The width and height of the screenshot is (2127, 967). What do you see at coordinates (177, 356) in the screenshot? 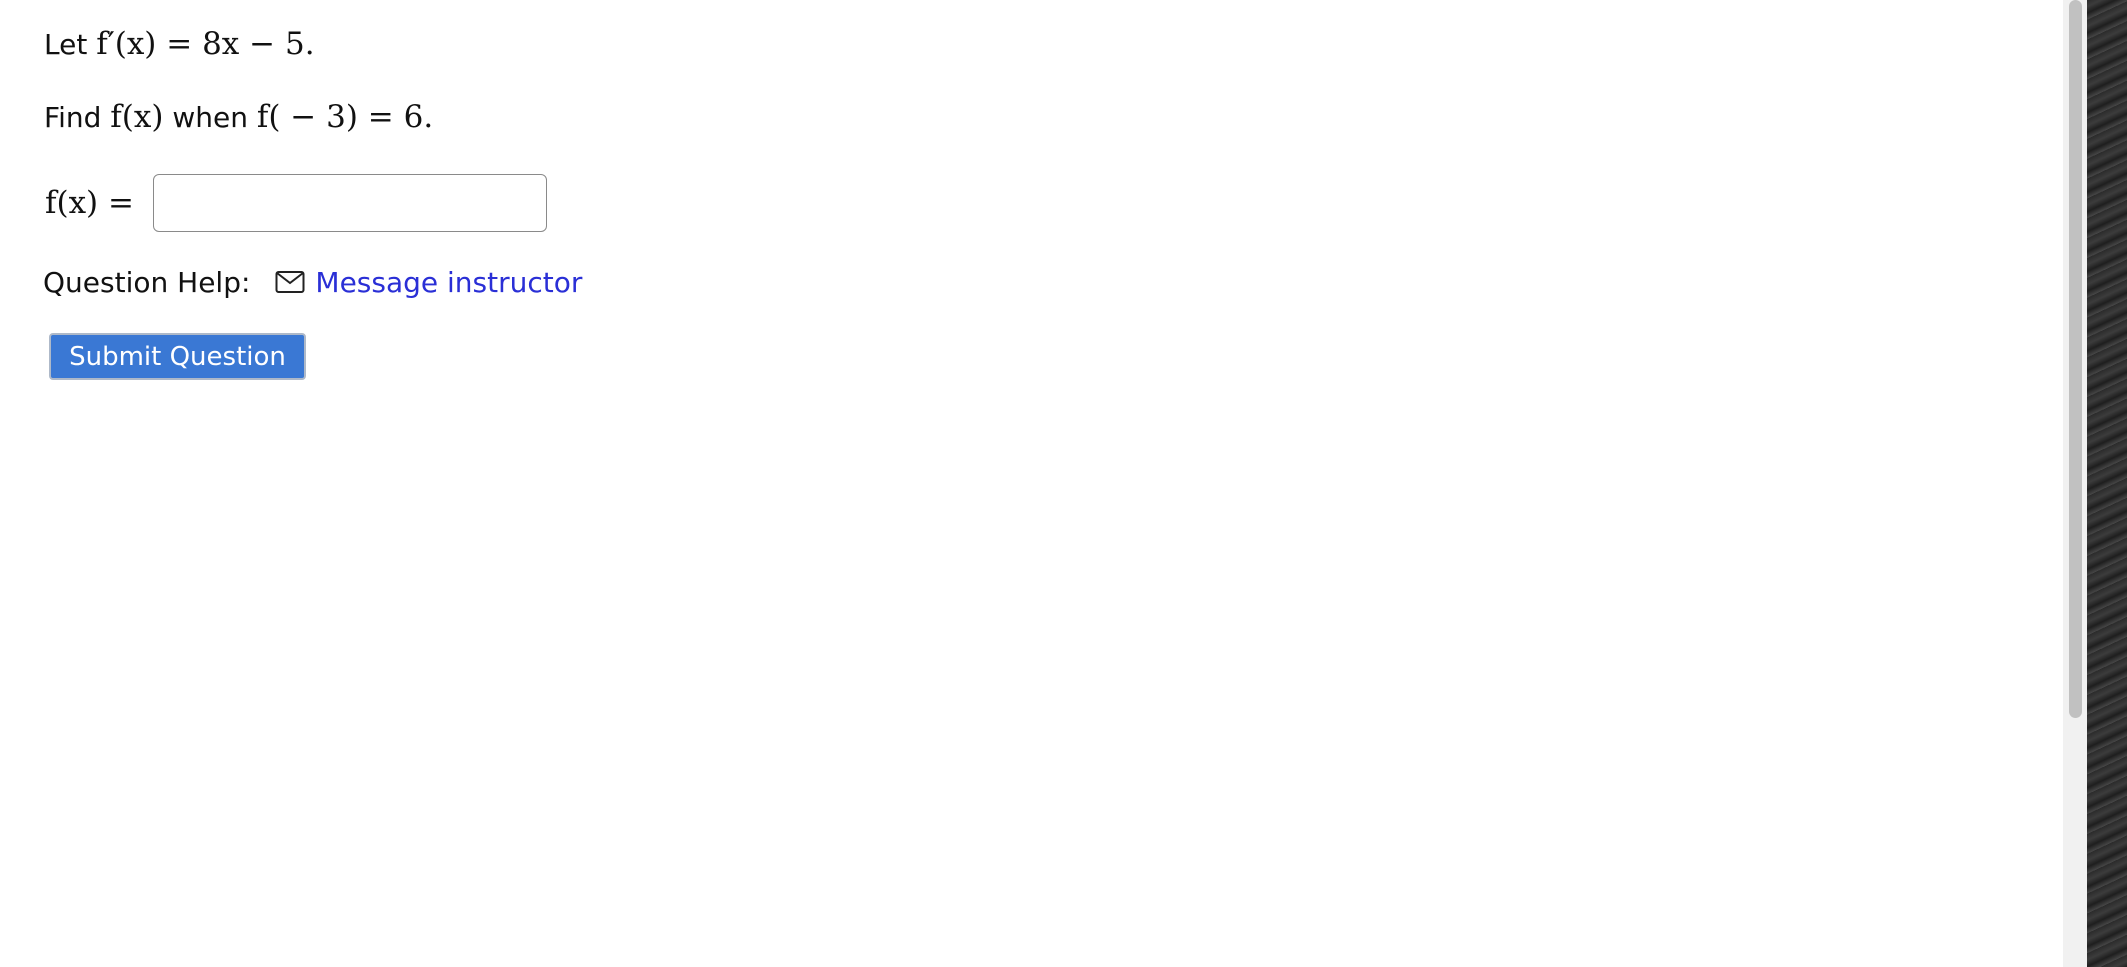
I see `submit-question-button: Submit Question` at bounding box center [177, 356].